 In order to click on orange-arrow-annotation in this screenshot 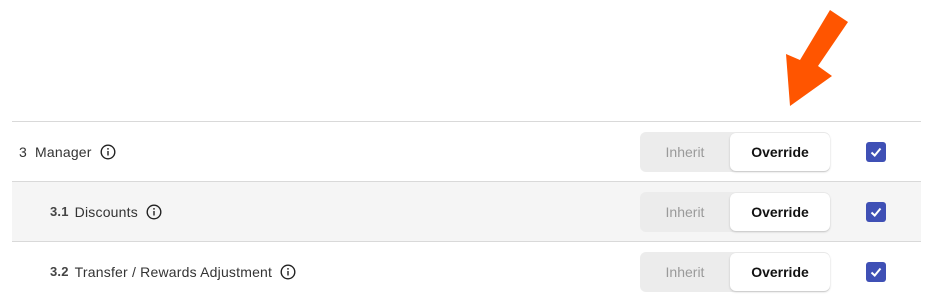, I will do `click(817, 58)`.